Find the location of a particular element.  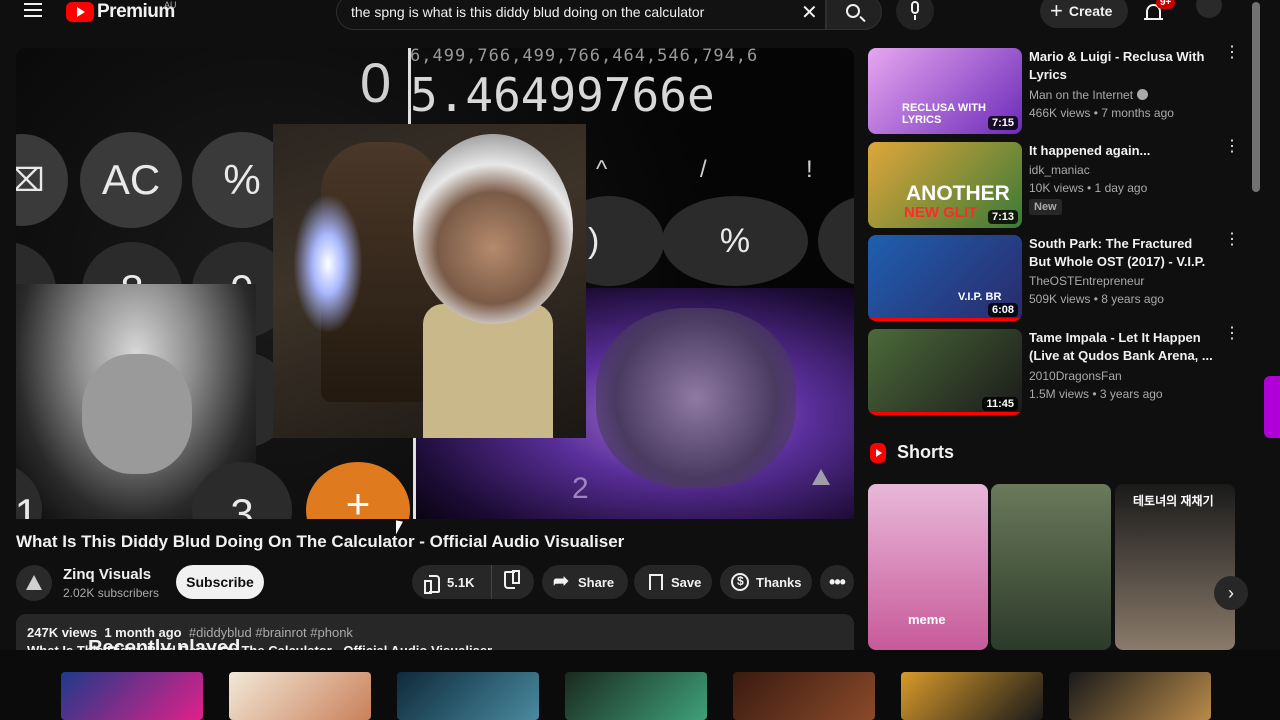

thanks-button: Thanks is located at coordinates (766, 582).